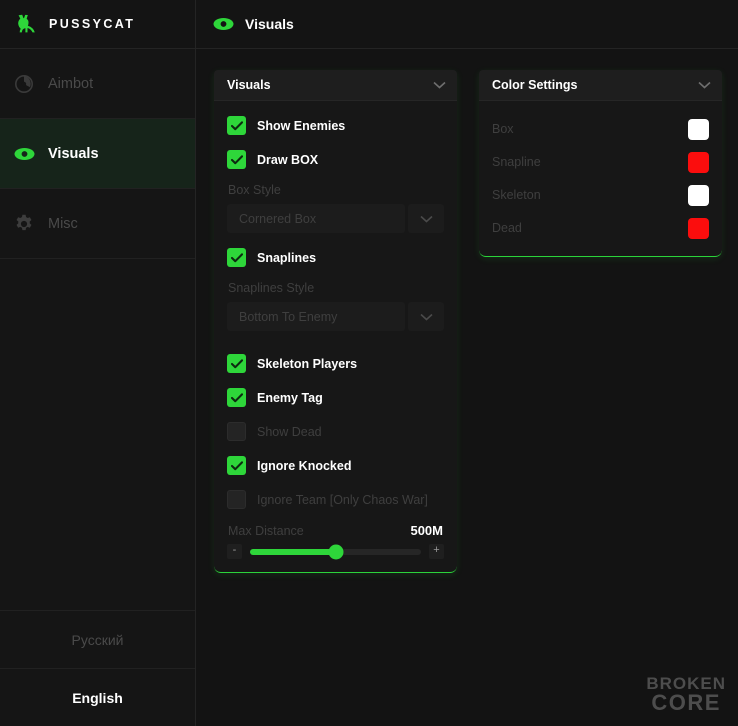 The width and height of the screenshot is (738, 726). What do you see at coordinates (97, 224) in the screenshot?
I see `sidebar-item-misc: Misc` at bounding box center [97, 224].